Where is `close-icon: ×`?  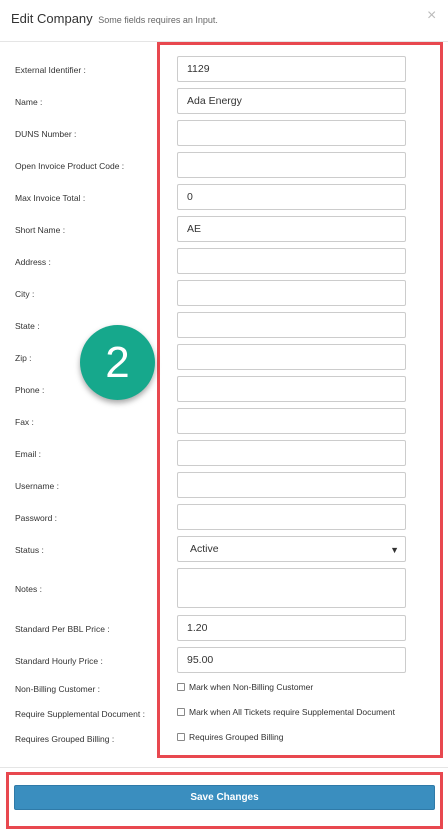 close-icon: × is located at coordinates (431, 16).